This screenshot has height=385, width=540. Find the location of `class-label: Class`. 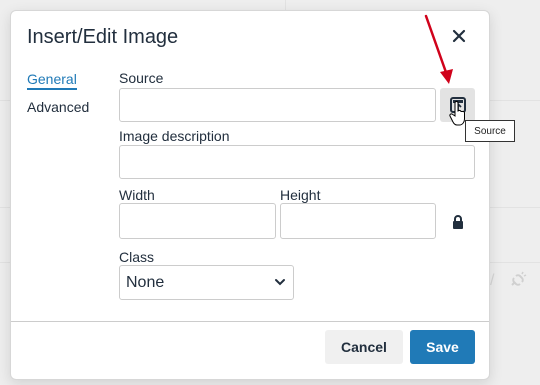

class-label: Class is located at coordinates (137, 257).